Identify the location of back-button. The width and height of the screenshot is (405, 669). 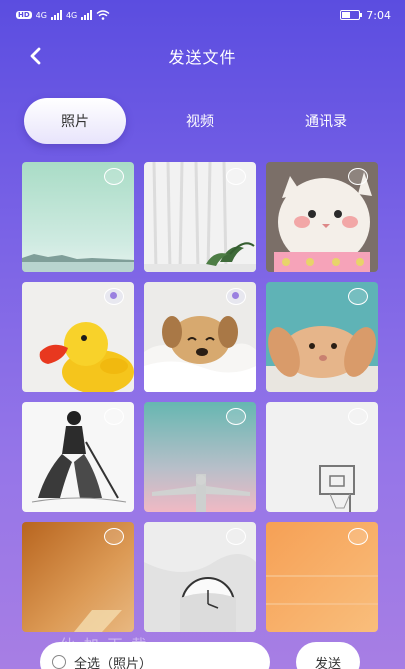
(36, 56).